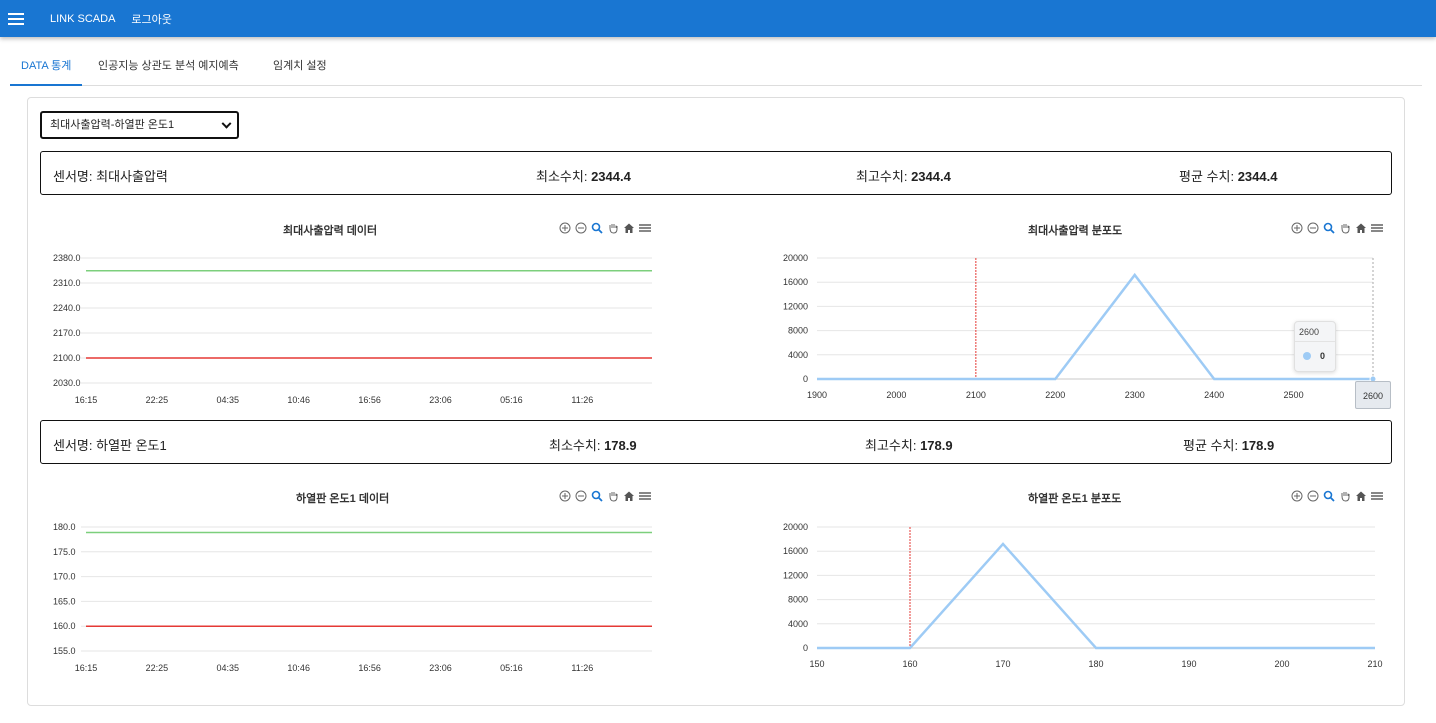 The width and height of the screenshot is (1436, 723). What do you see at coordinates (64, 577) in the screenshot?
I see `y-tick-label: 170.0` at bounding box center [64, 577].